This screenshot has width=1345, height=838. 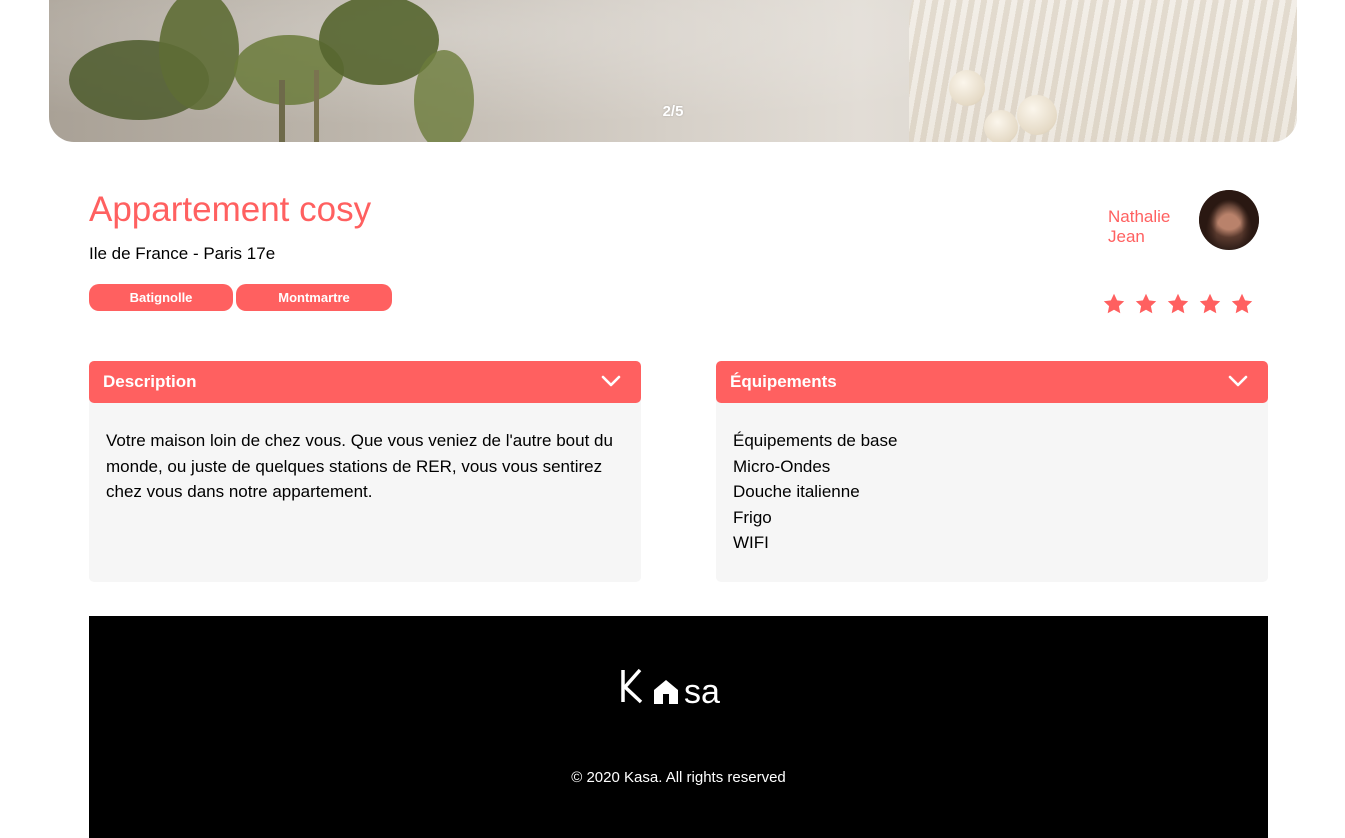 What do you see at coordinates (992, 382) in the screenshot?
I see `equipments-toggle: Équipements` at bounding box center [992, 382].